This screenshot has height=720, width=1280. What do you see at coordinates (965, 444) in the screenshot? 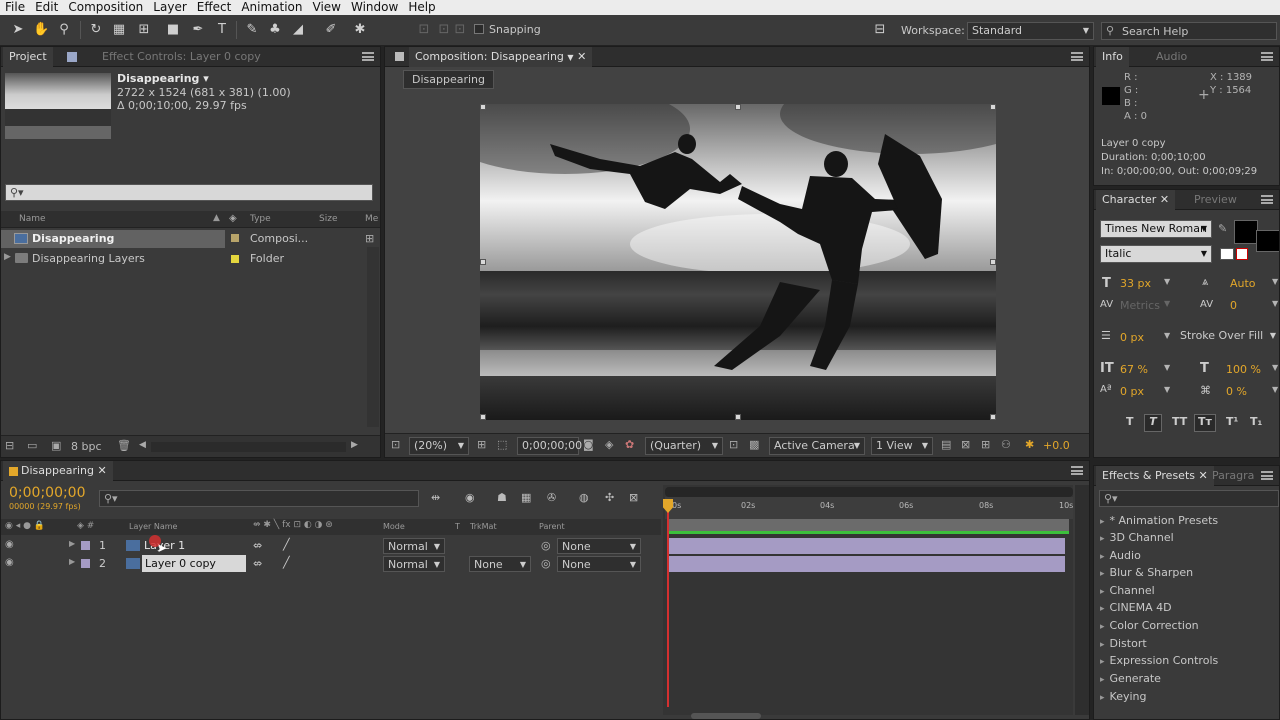
I see `fast-previews-icon: ⊠` at bounding box center [965, 444].